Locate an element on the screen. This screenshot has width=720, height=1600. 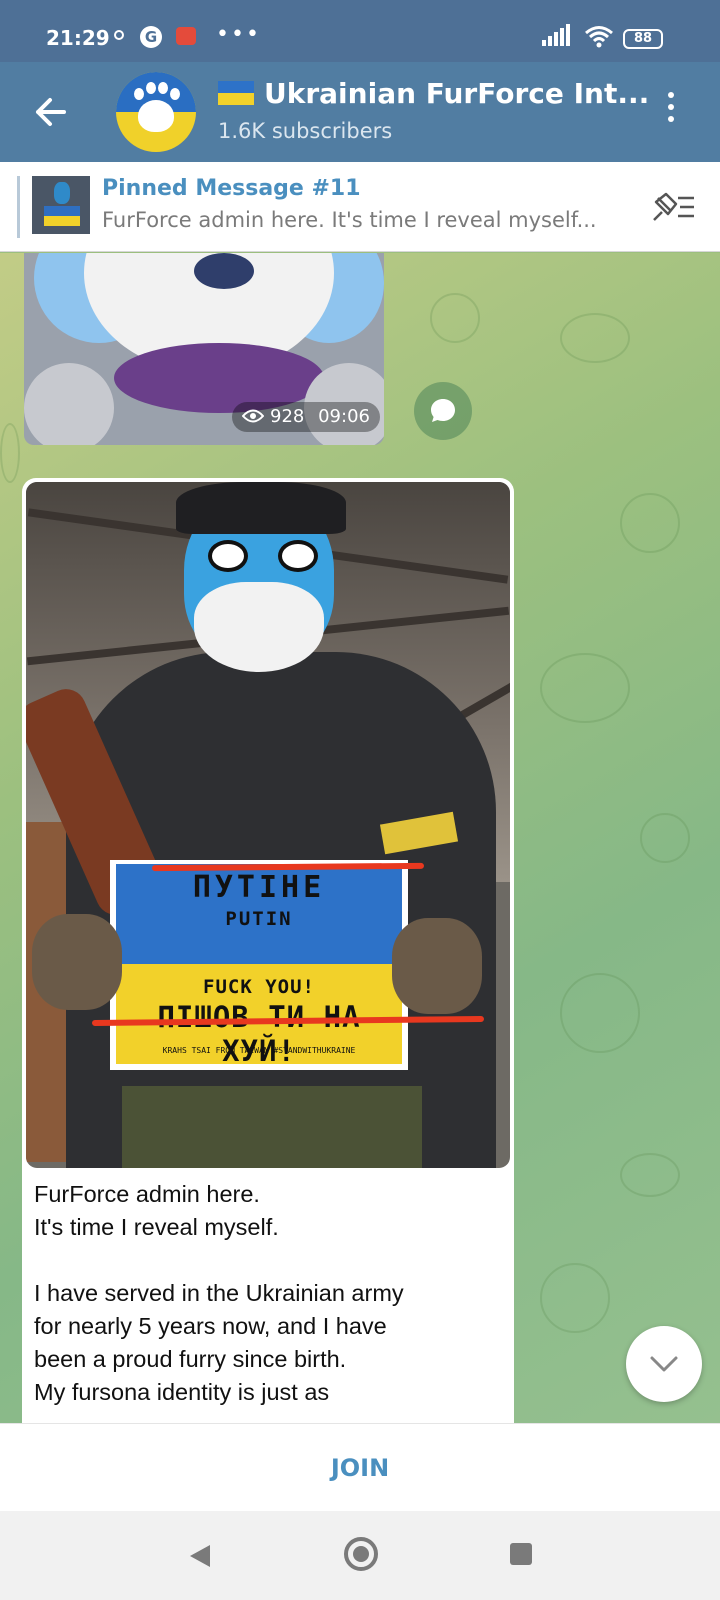
post-line: It's time I reveal myself. is located at coordinates (156, 1227).